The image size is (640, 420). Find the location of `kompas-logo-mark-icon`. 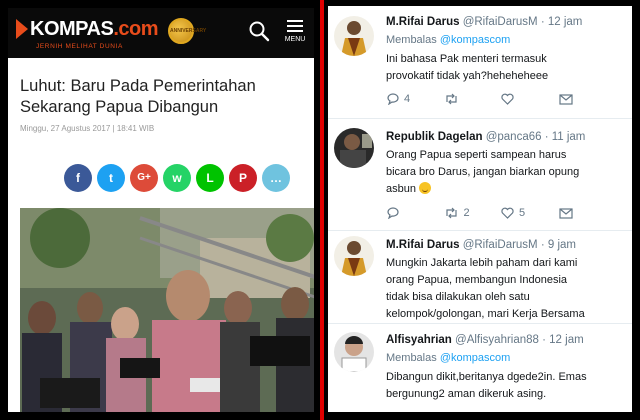

kompas-logo-mark-icon is located at coordinates (22, 29).